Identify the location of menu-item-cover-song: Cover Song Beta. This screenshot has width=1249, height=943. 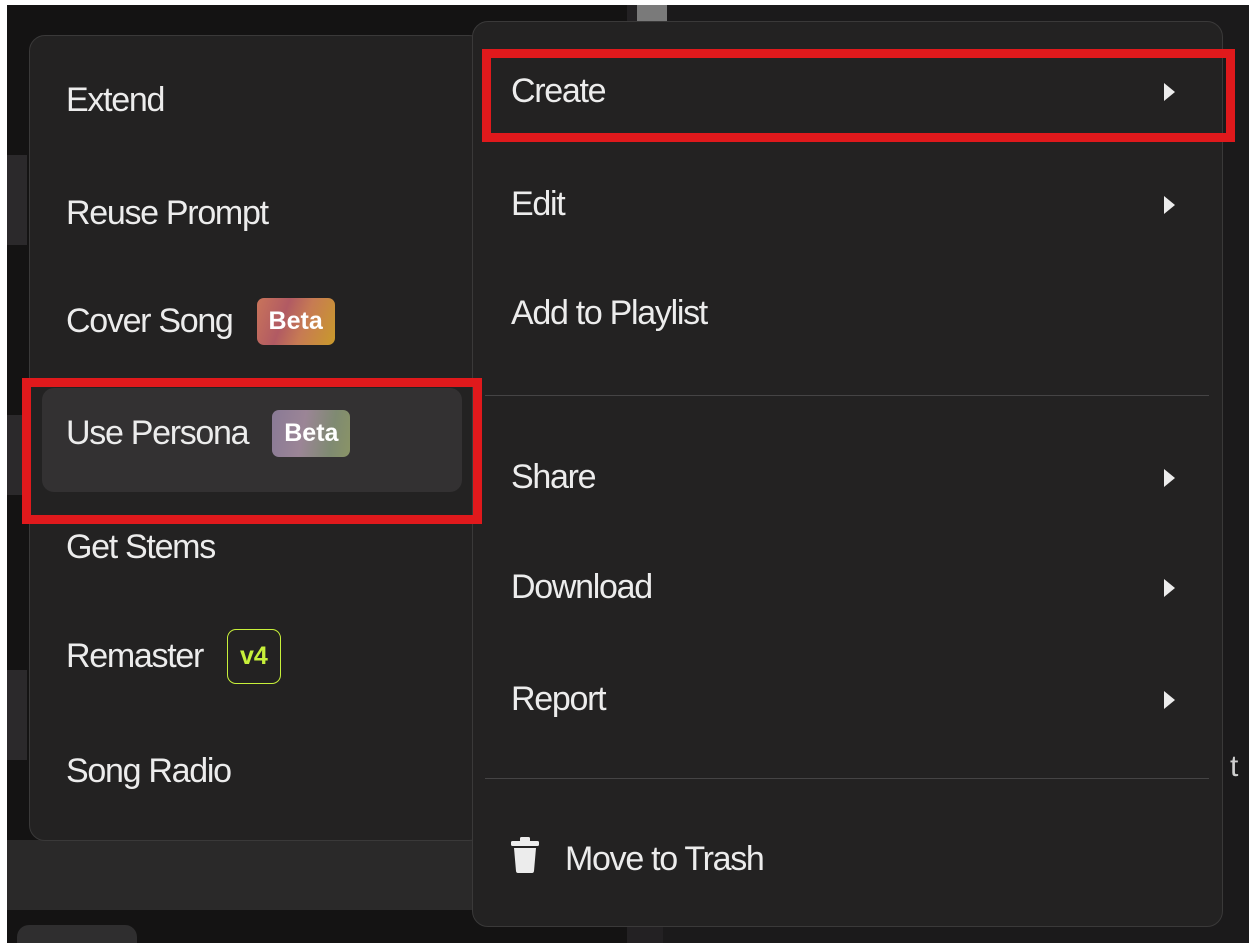
(200, 321).